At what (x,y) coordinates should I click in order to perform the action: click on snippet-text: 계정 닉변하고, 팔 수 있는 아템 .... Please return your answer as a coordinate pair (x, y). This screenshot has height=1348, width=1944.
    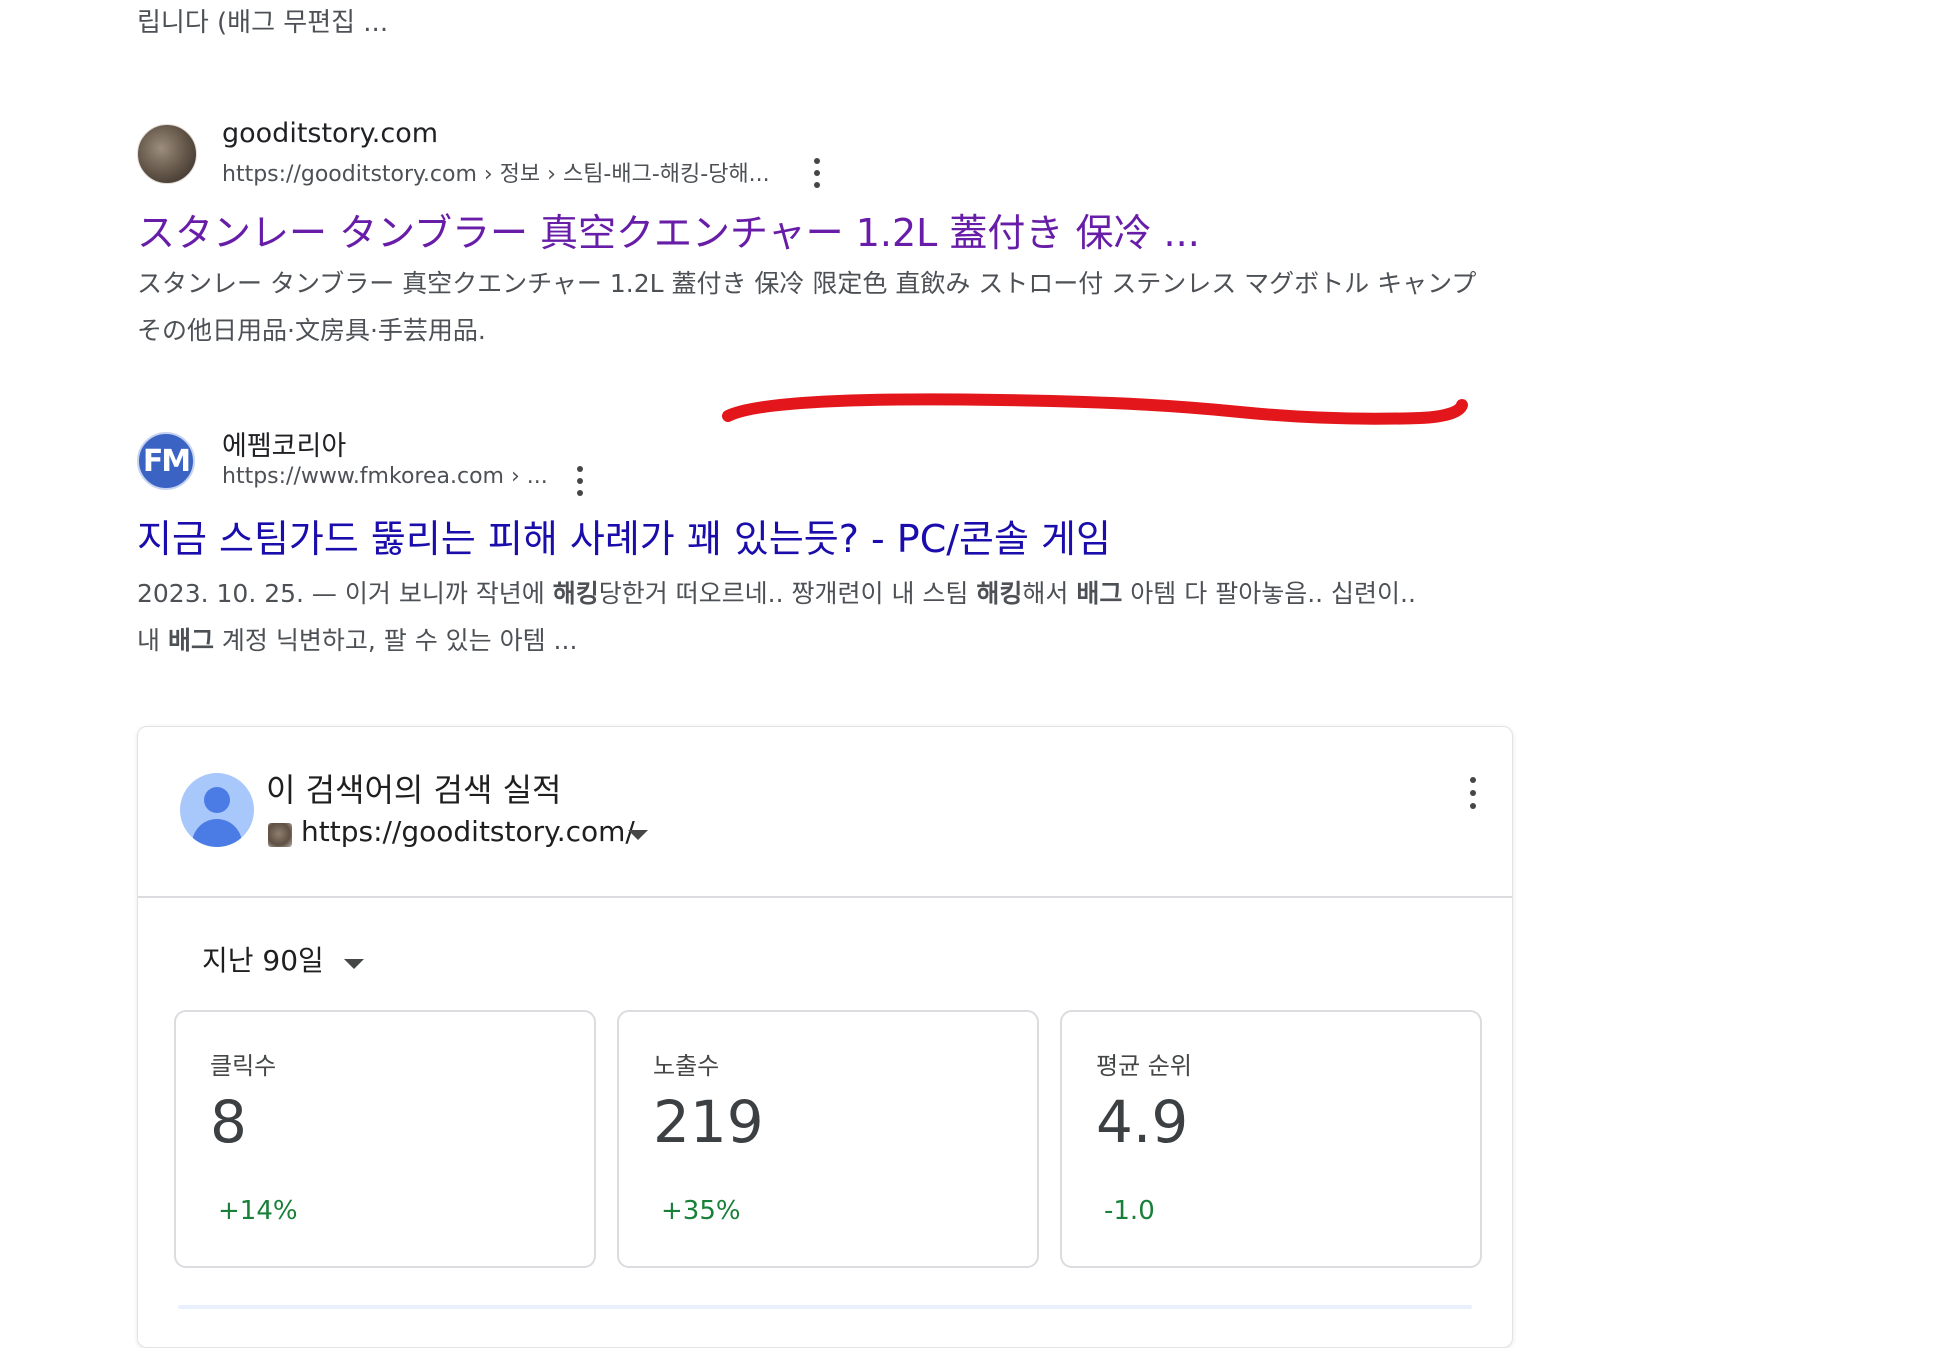
    Looking at the image, I should click on (395, 640).